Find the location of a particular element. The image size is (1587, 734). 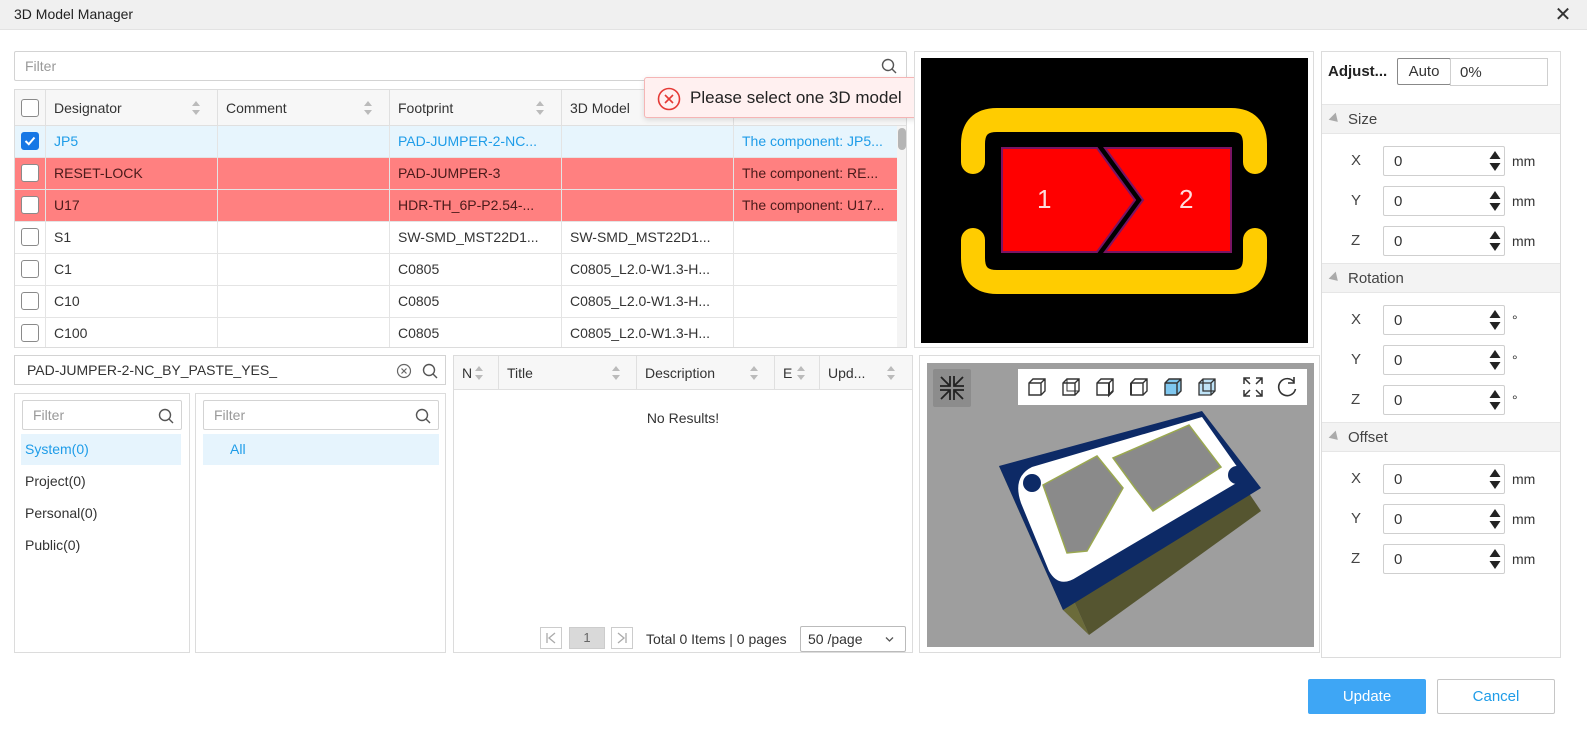

select-all-checkbox is located at coordinates (30, 108).